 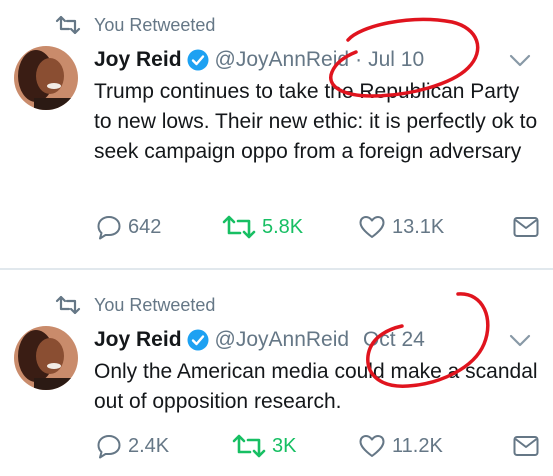 I want to click on tweet-header: Joy Reid @JoyAnnReid Oct 24, so click(x=259, y=340).